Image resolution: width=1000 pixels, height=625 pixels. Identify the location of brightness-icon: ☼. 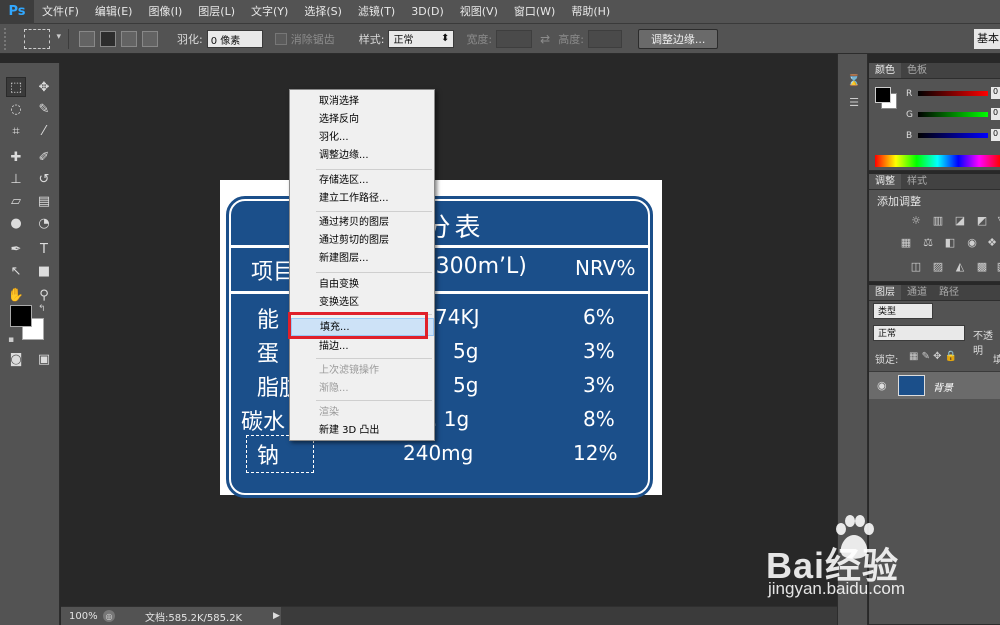
(916, 221).